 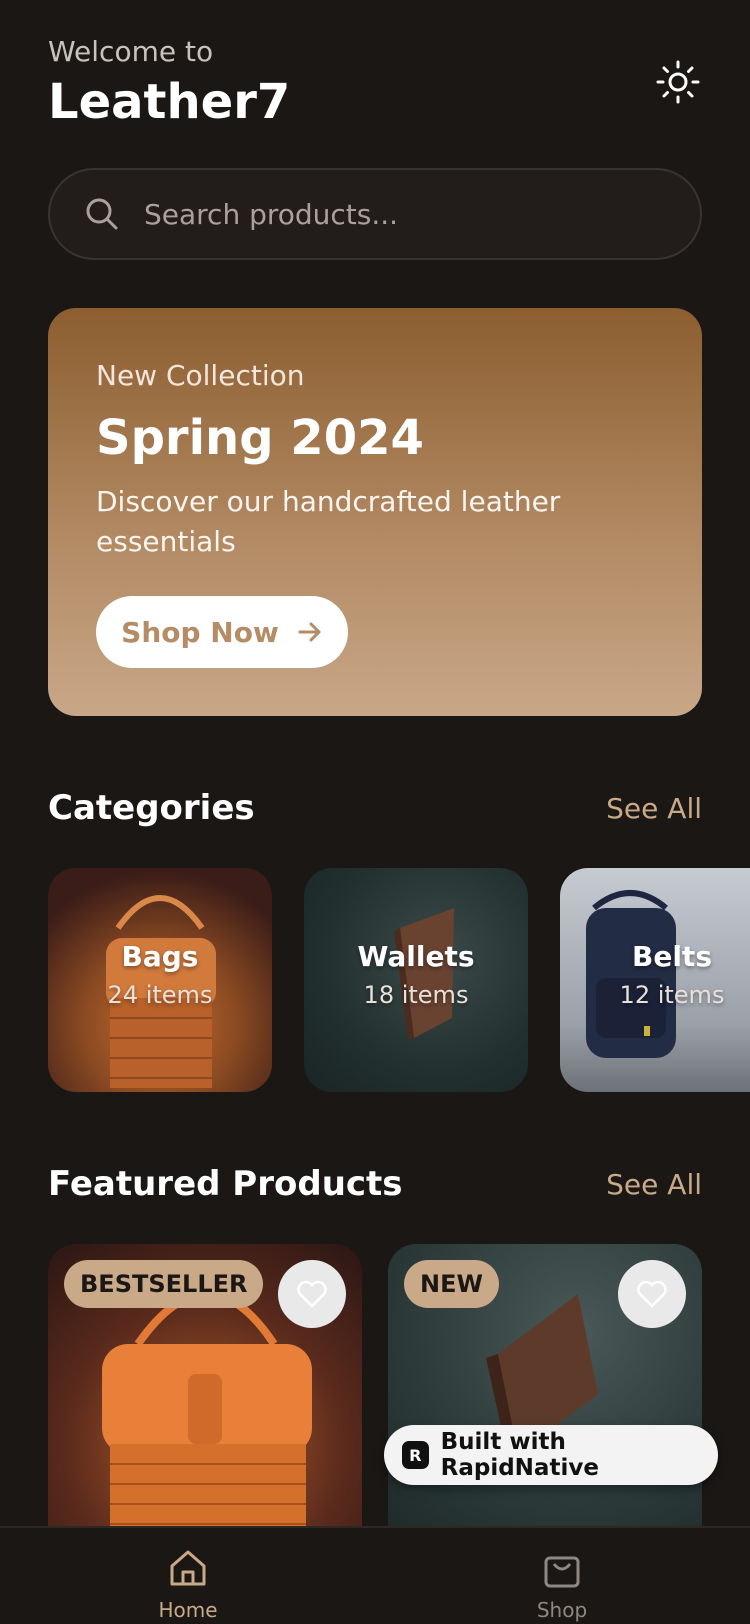 What do you see at coordinates (160, 995) in the screenshot?
I see `category-count: 24 items` at bounding box center [160, 995].